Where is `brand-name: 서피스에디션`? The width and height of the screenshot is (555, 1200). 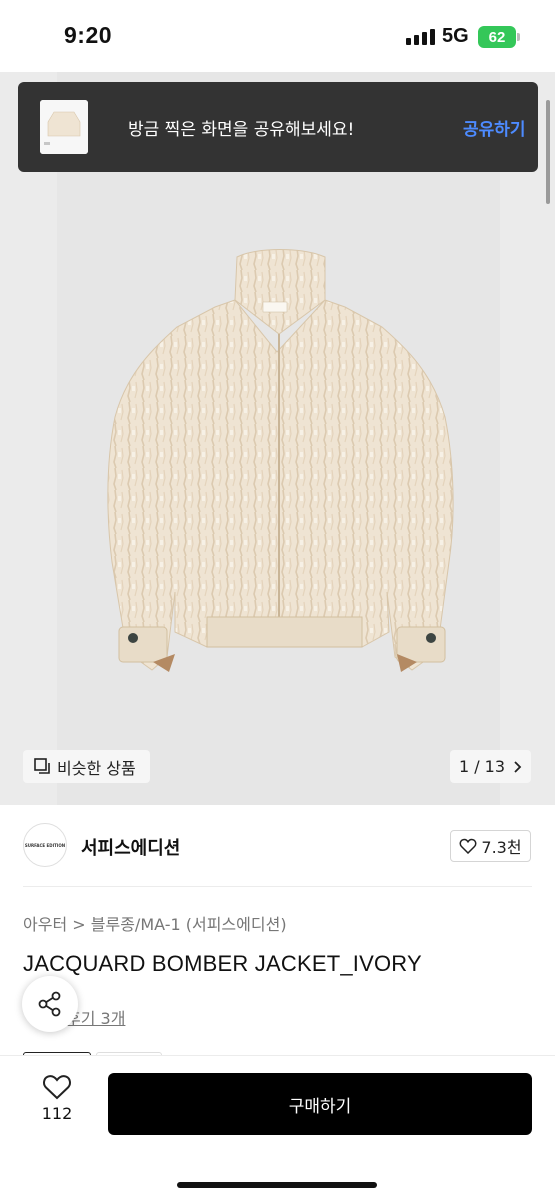
brand-name: 서피스에디션 is located at coordinates (130, 847).